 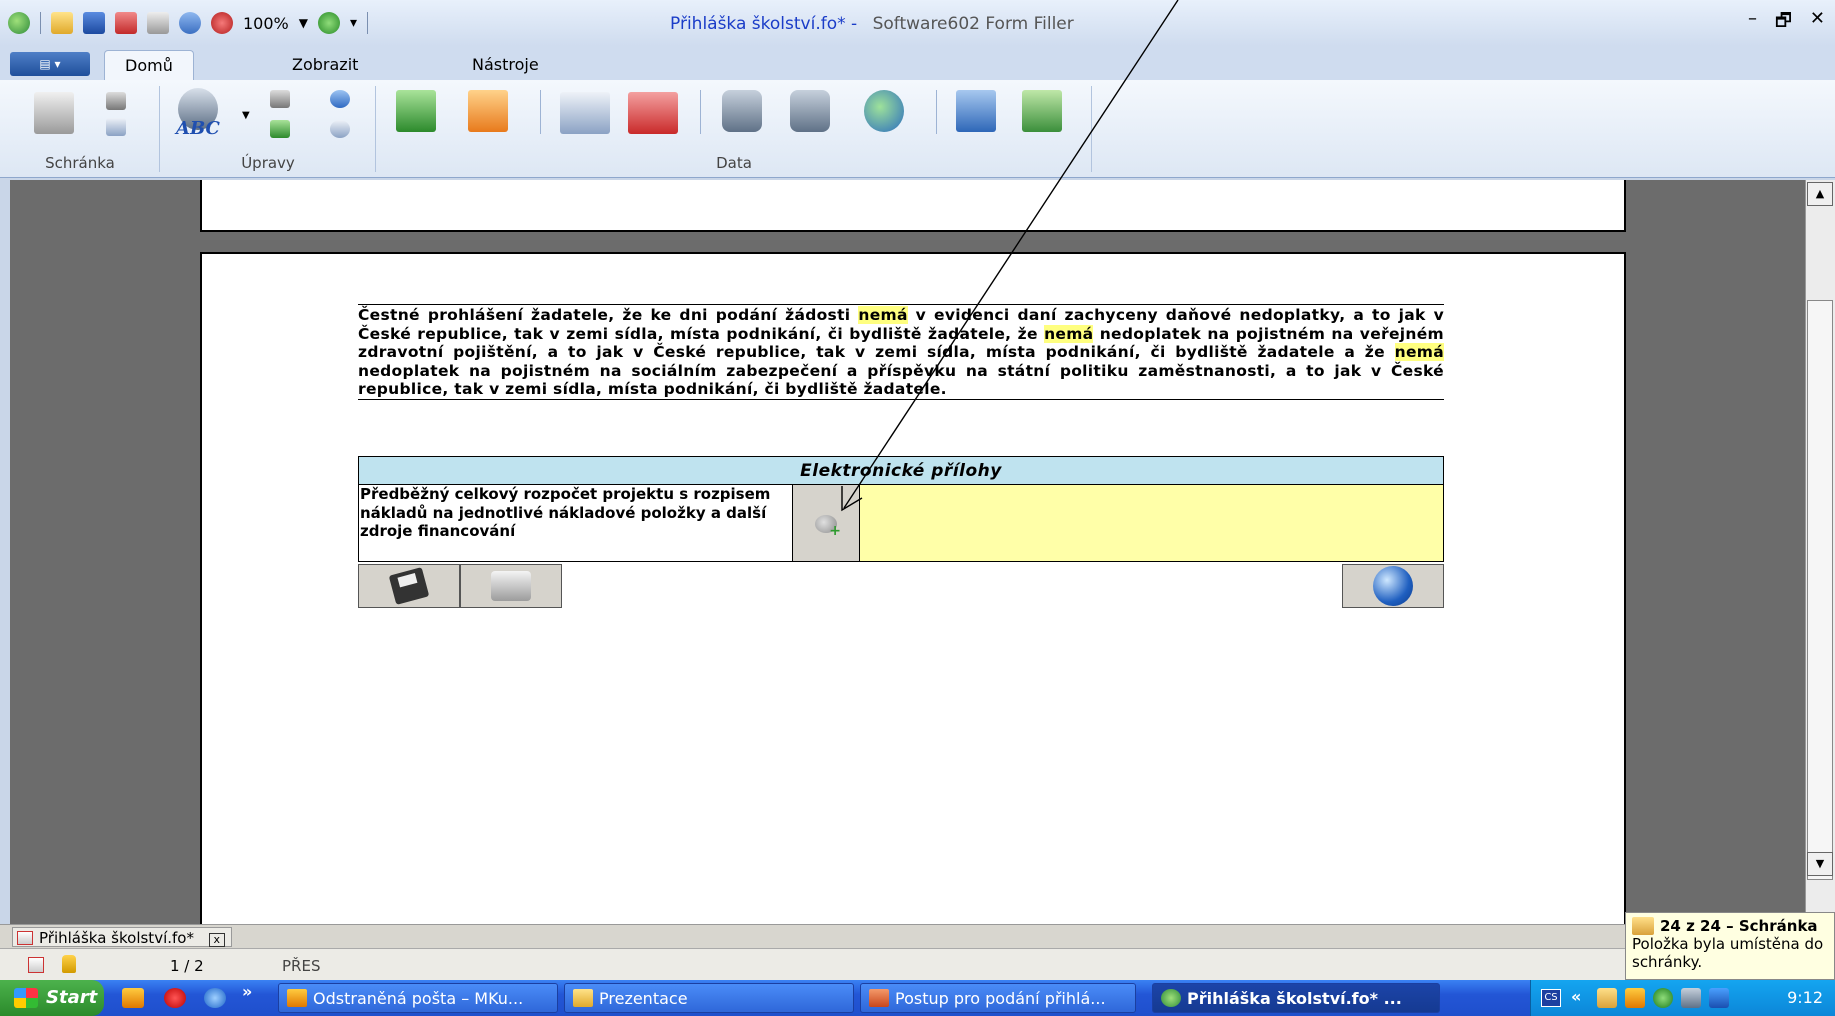 I want to click on start-button: Start, so click(x=52, y=998).